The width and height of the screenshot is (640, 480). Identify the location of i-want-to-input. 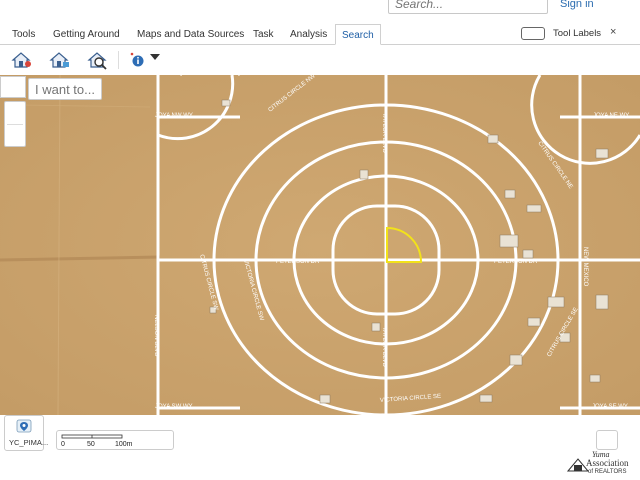
(65, 89).